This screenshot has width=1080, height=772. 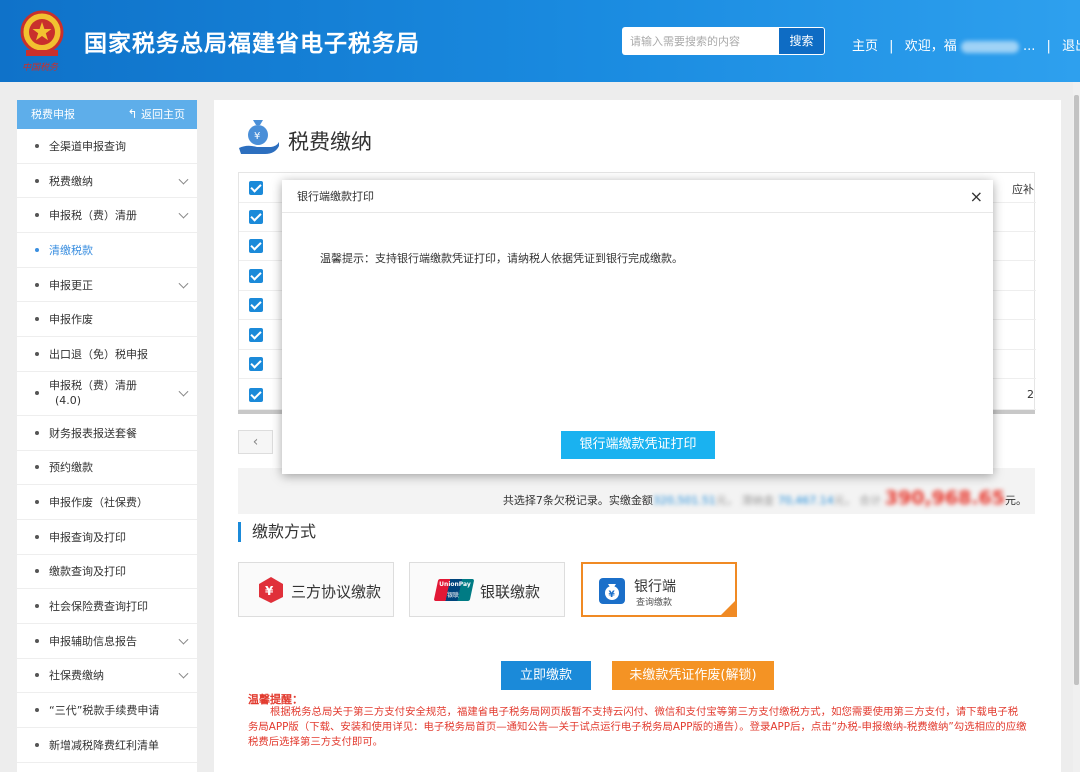 I want to click on pay-method-label: 银联缴款, so click(x=510, y=592).